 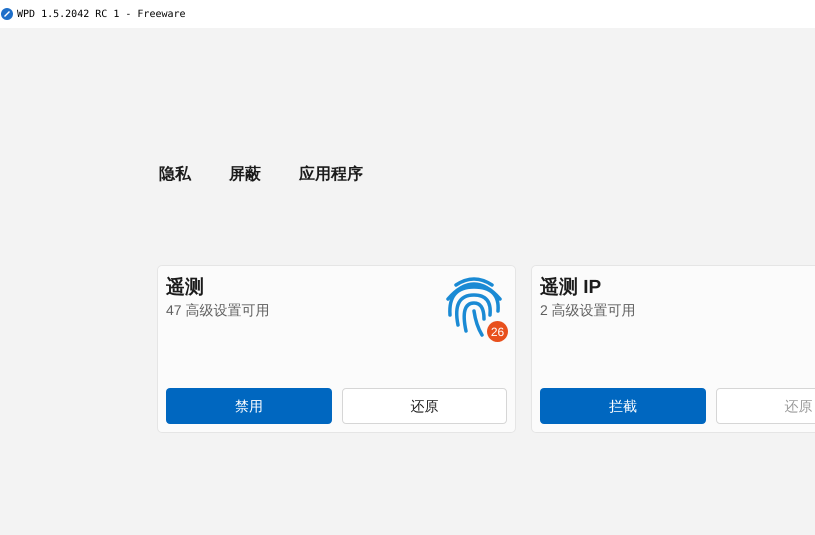 What do you see at coordinates (623, 406) in the screenshot?
I see `primary-button: 拦截` at bounding box center [623, 406].